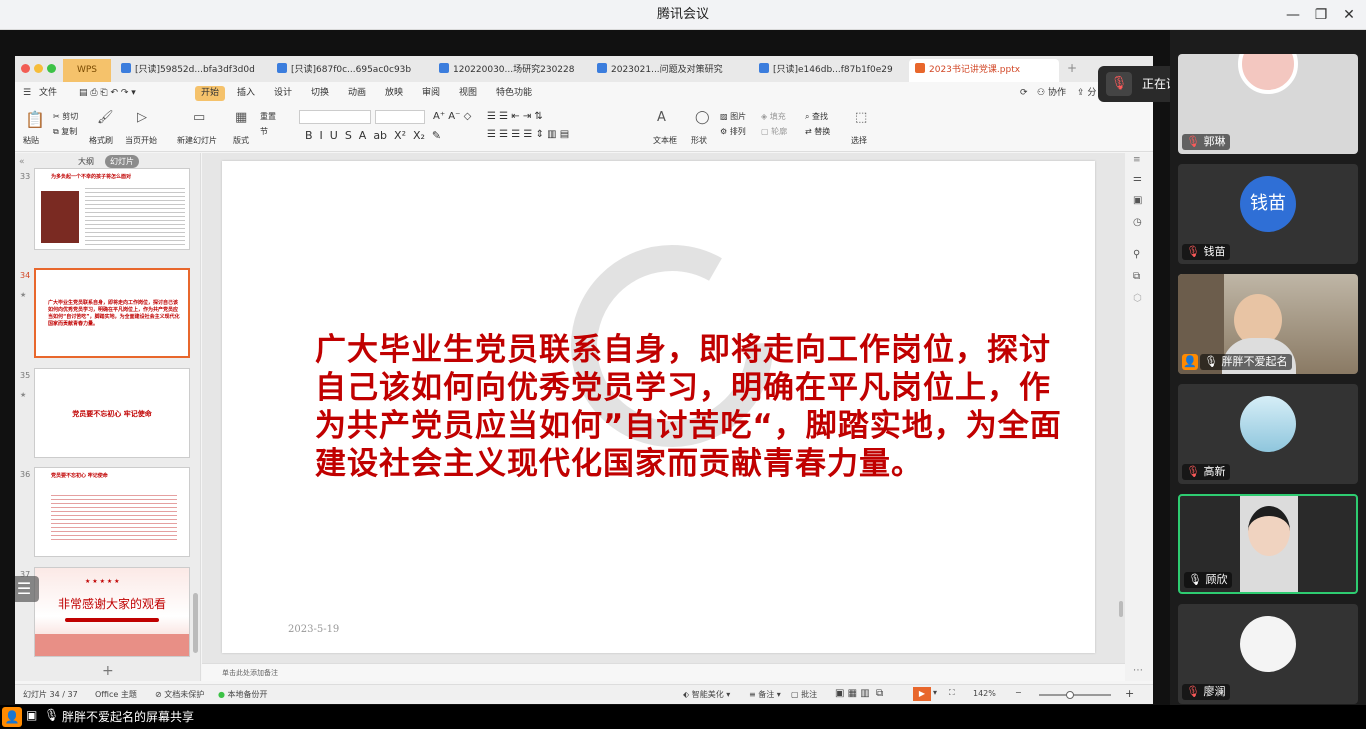 Image resolution: width=1366 pixels, height=729 pixels. I want to click on more-icon: ⋯, so click(1138, 670).